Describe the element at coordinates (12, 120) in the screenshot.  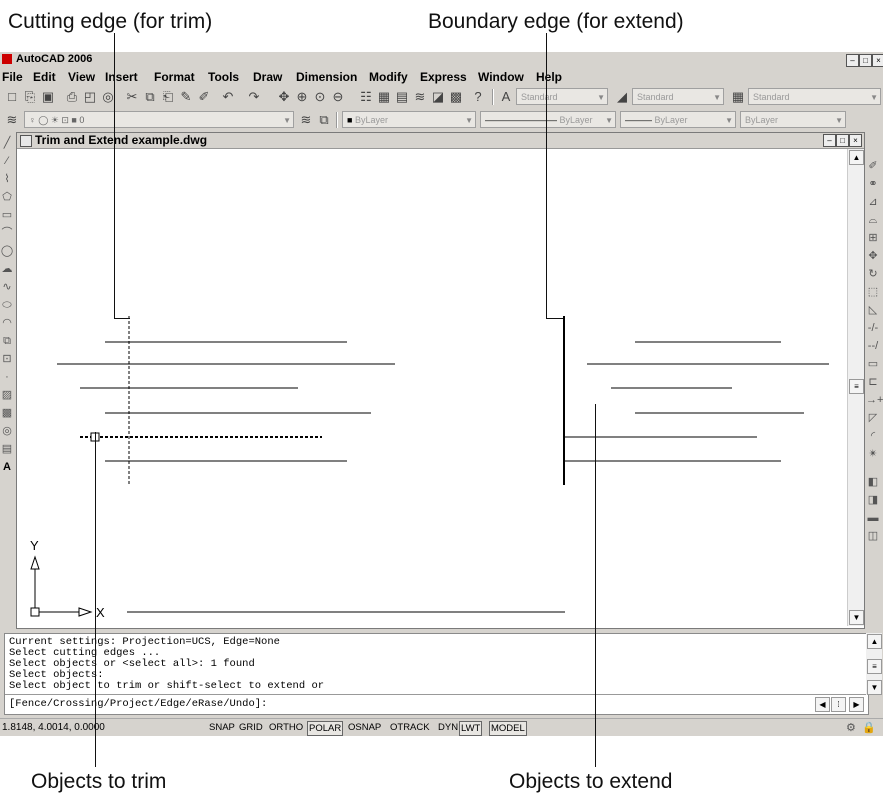
I see `layer-manager-icon: ≋` at that location.